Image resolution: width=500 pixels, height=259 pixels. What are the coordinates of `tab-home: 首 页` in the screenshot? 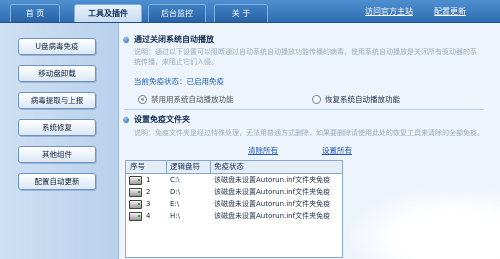 It's located at (35, 13).